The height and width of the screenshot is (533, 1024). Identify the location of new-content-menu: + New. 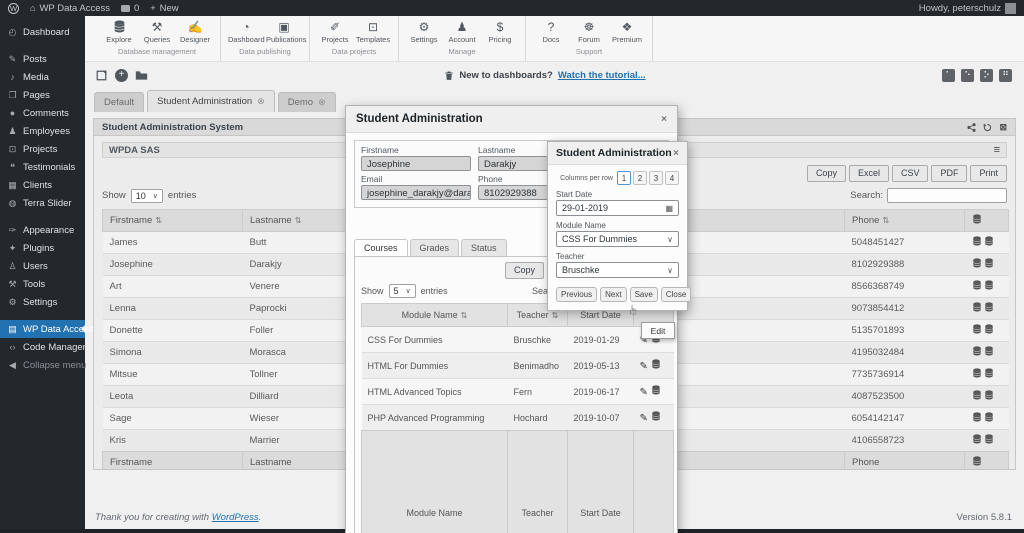
(164, 8).